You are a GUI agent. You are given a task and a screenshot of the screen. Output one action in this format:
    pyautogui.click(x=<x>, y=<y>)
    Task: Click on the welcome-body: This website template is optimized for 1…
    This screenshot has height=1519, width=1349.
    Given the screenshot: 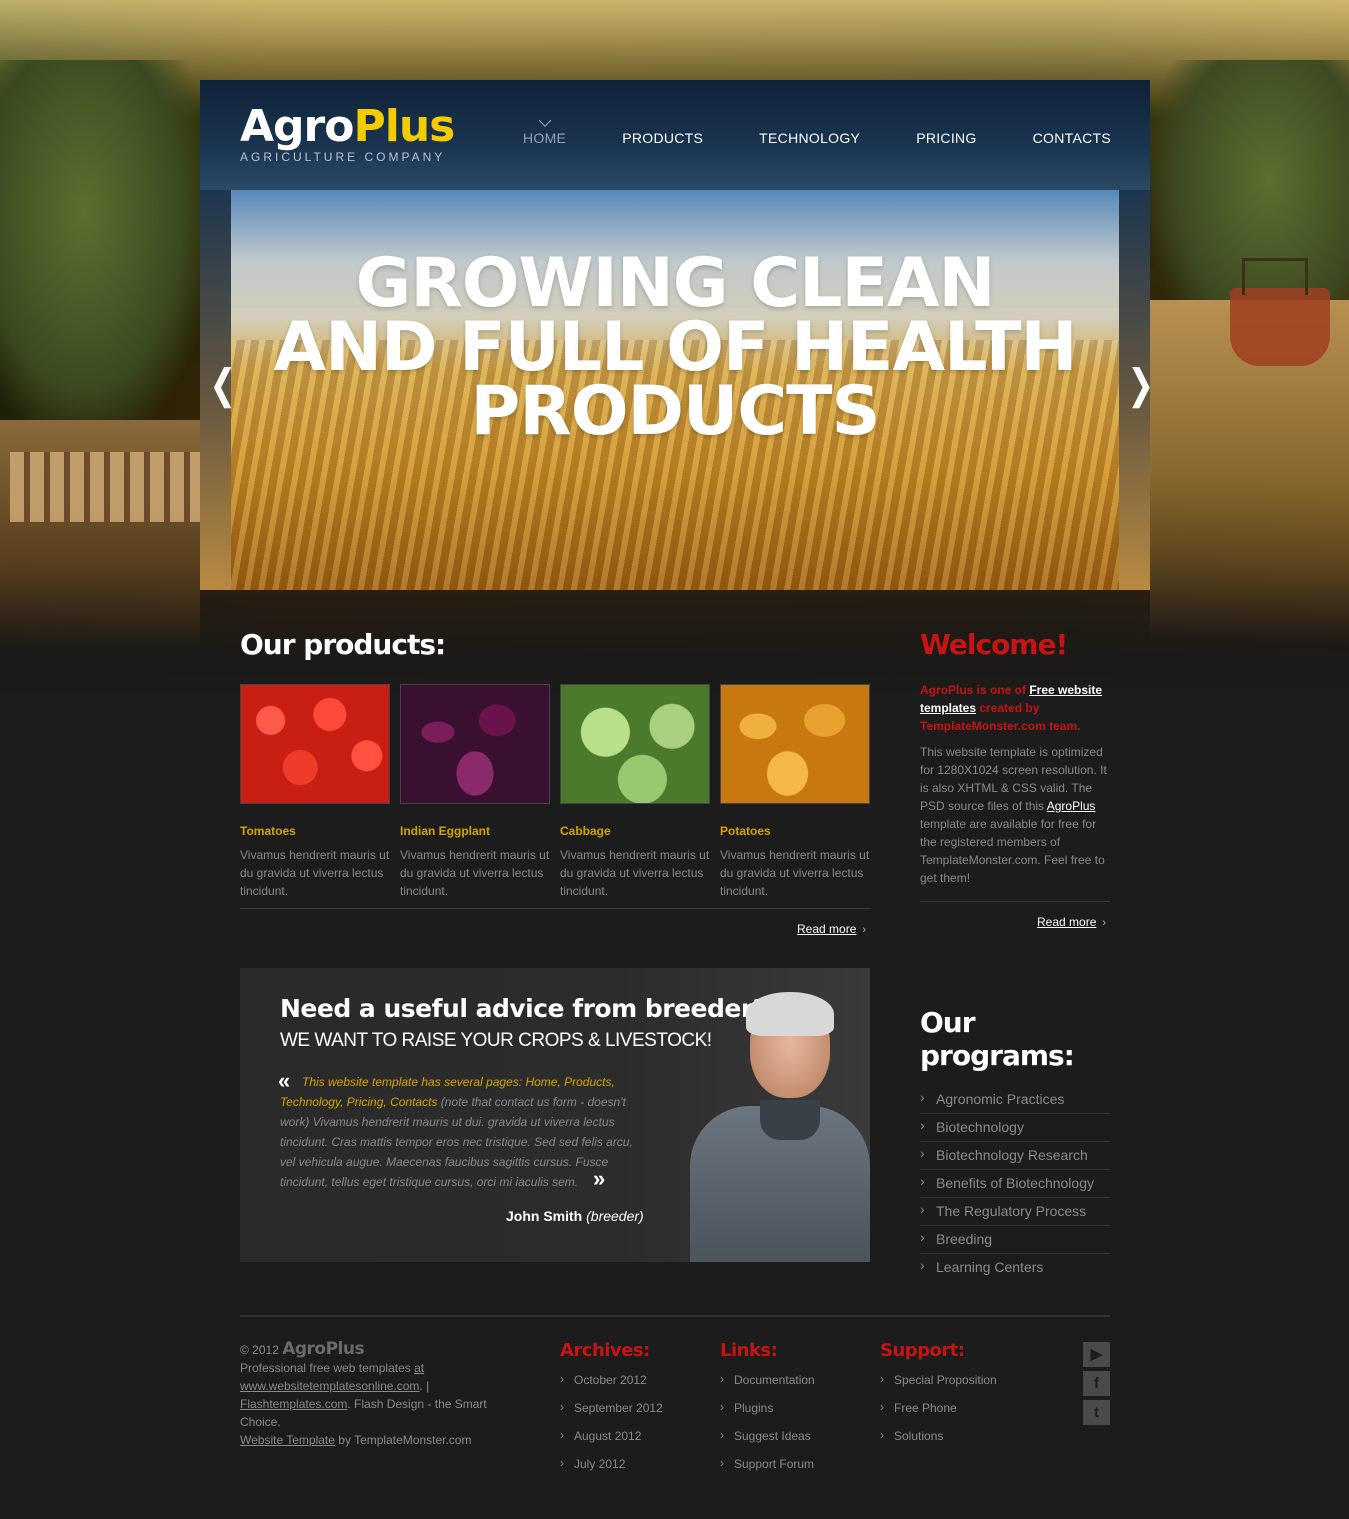 What is the action you would take?
    pyautogui.click(x=1015, y=815)
    